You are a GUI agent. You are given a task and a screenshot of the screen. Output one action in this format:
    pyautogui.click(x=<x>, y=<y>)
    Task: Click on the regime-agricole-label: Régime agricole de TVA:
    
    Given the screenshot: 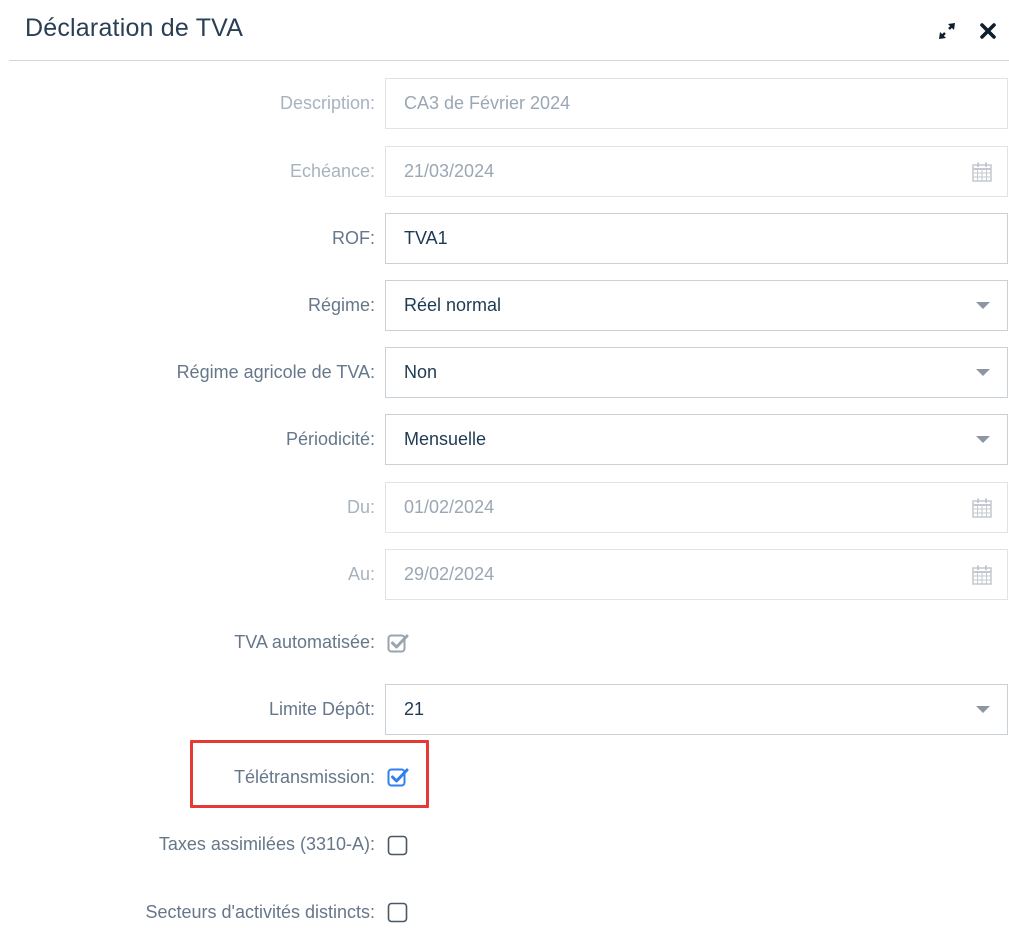 What is the action you would take?
    pyautogui.click(x=275, y=372)
    